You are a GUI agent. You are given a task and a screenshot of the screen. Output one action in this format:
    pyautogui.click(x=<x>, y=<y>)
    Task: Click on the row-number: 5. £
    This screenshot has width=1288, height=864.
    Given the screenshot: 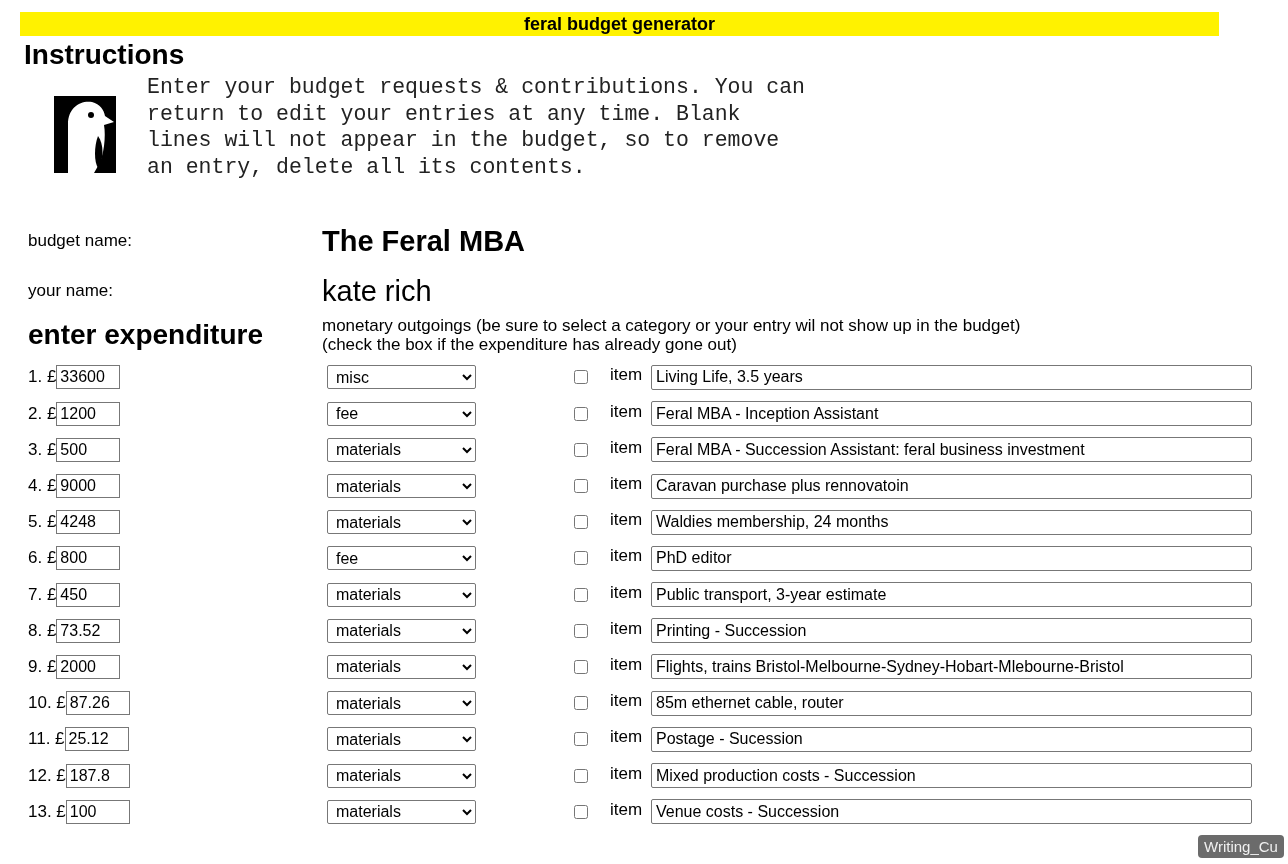 What is the action you would take?
    pyautogui.click(x=42, y=522)
    